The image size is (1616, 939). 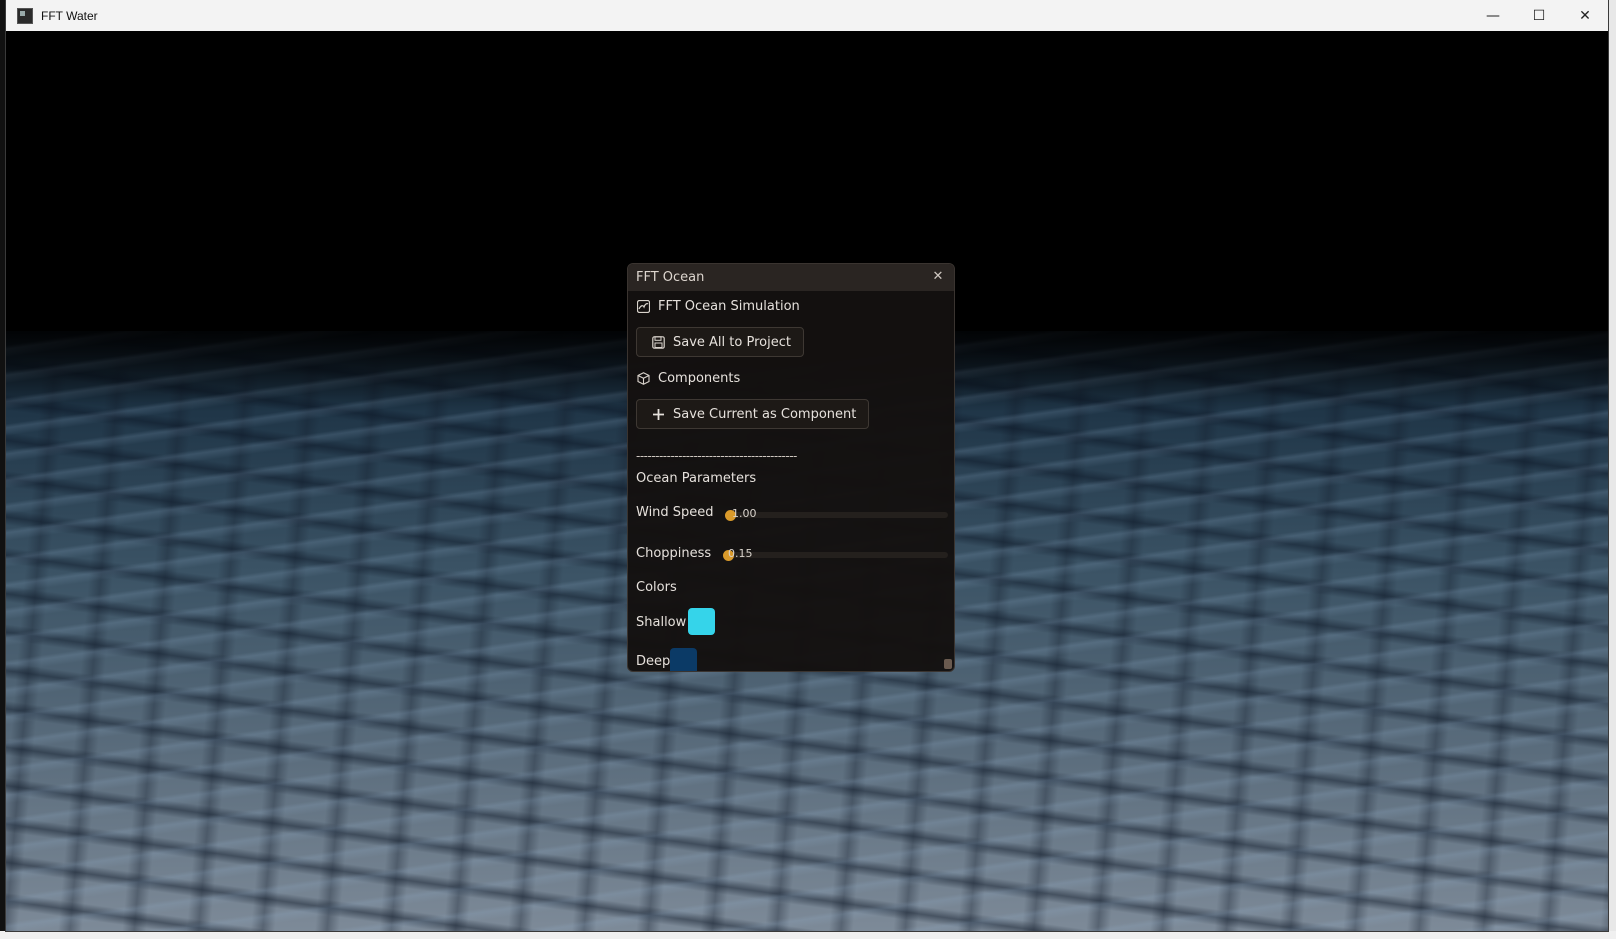 What do you see at coordinates (670, 277) in the screenshot?
I see `panel-title: FFT Ocean` at bounding box center [670, 277].